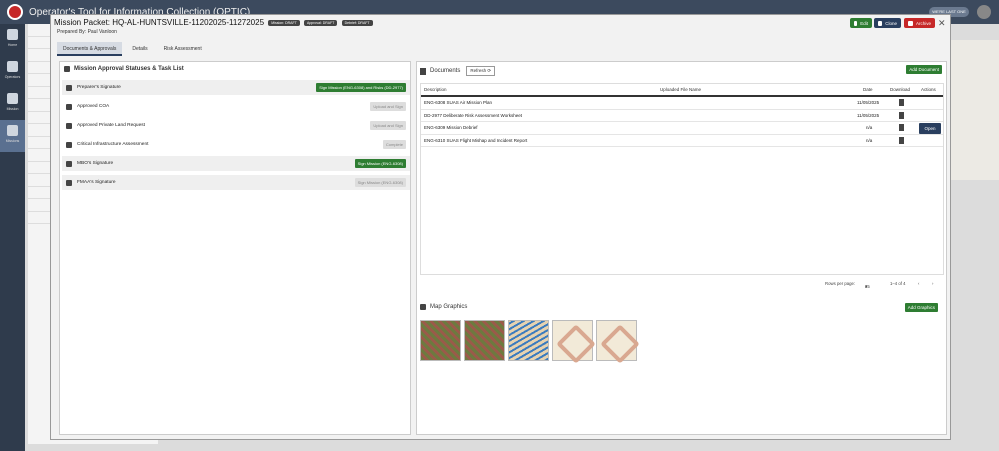  What do you see at coordinates (87, 32) in the screenshot?
I see `prepared-by: Prepared By: Paul Vanloon` at bounding box center [87, 32].